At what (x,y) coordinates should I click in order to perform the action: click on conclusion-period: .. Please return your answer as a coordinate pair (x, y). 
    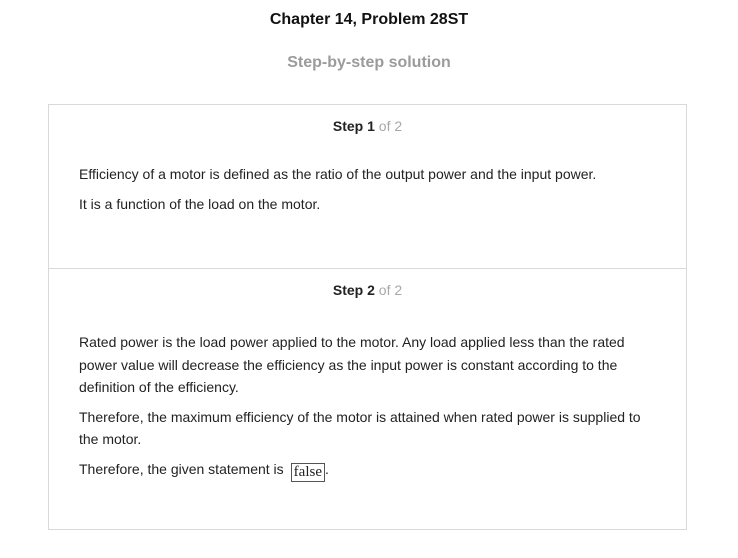
    Looking at the image, I should click on (327, 468).